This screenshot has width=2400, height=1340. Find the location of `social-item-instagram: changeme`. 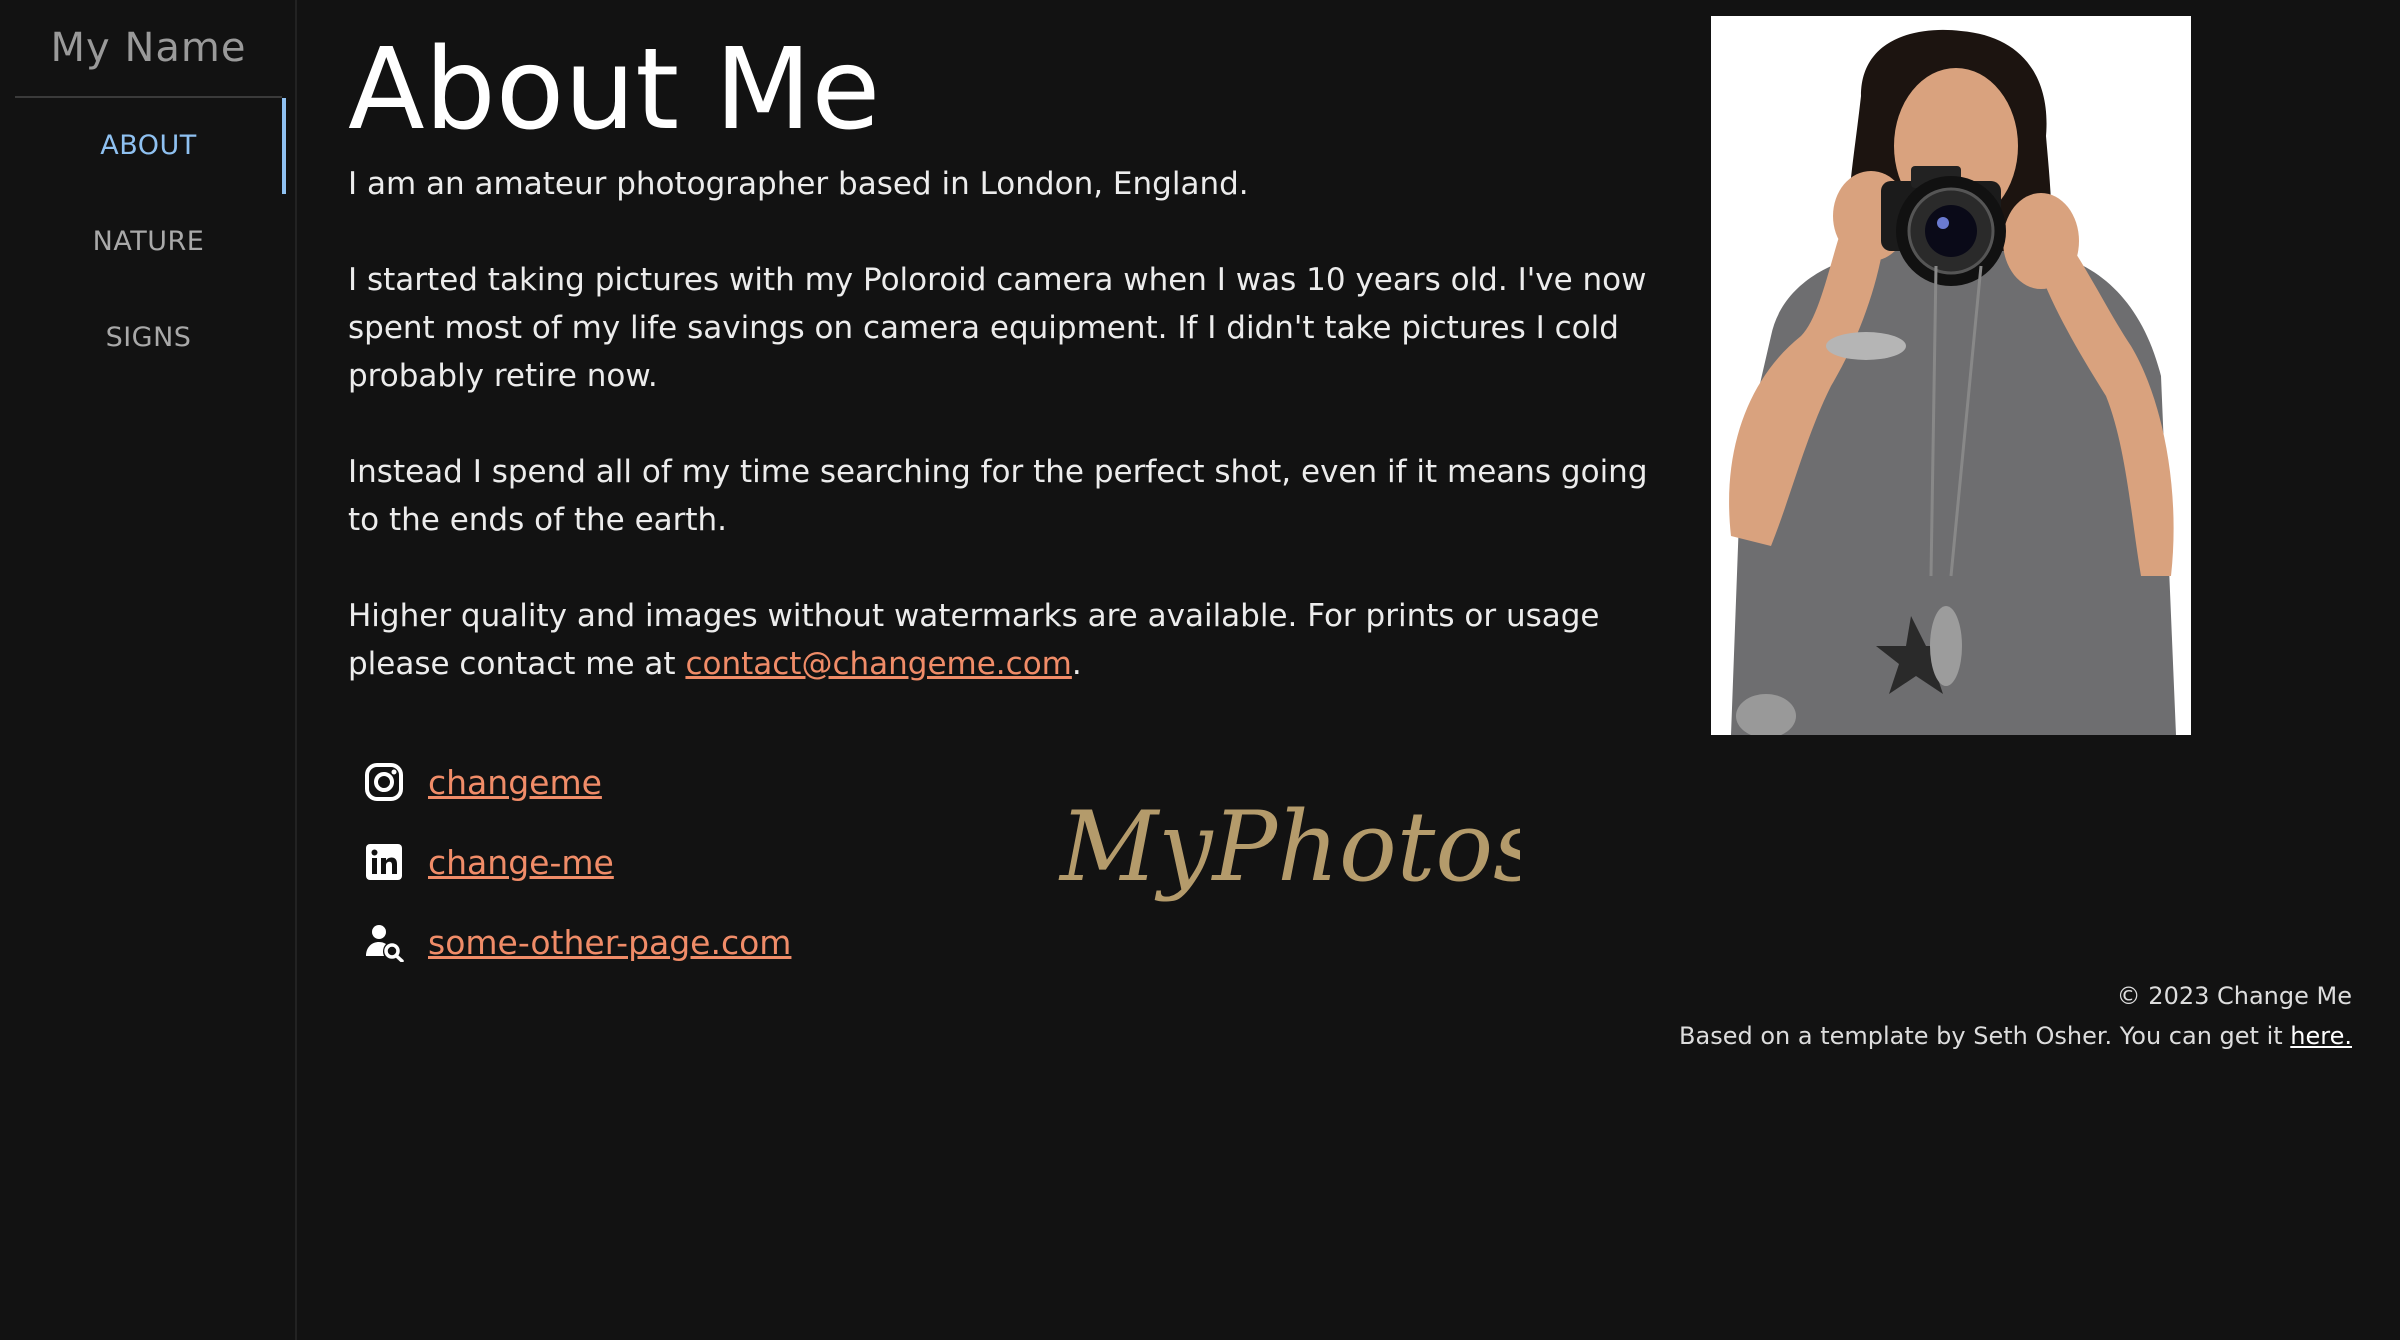

social-item-instagram: changeme is located at coordinates (577, 782).